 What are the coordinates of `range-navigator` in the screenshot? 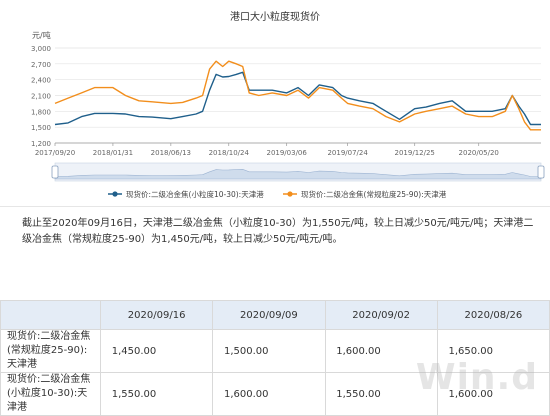 It's located at (298, 172).